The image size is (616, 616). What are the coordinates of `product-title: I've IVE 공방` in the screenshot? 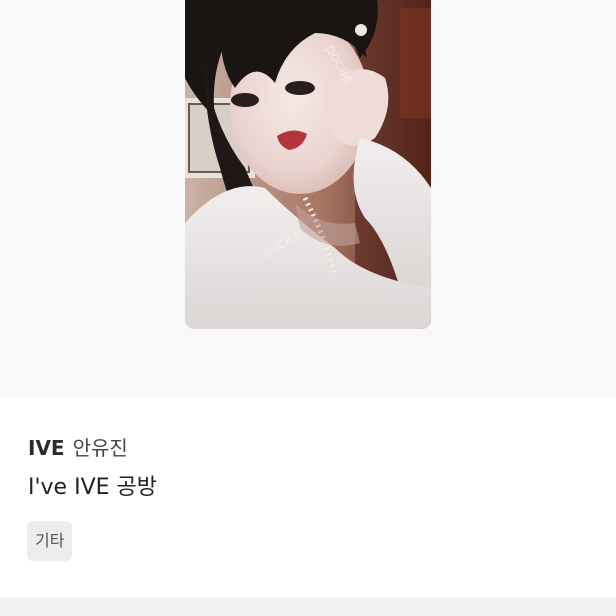 It's located at (92, 487).